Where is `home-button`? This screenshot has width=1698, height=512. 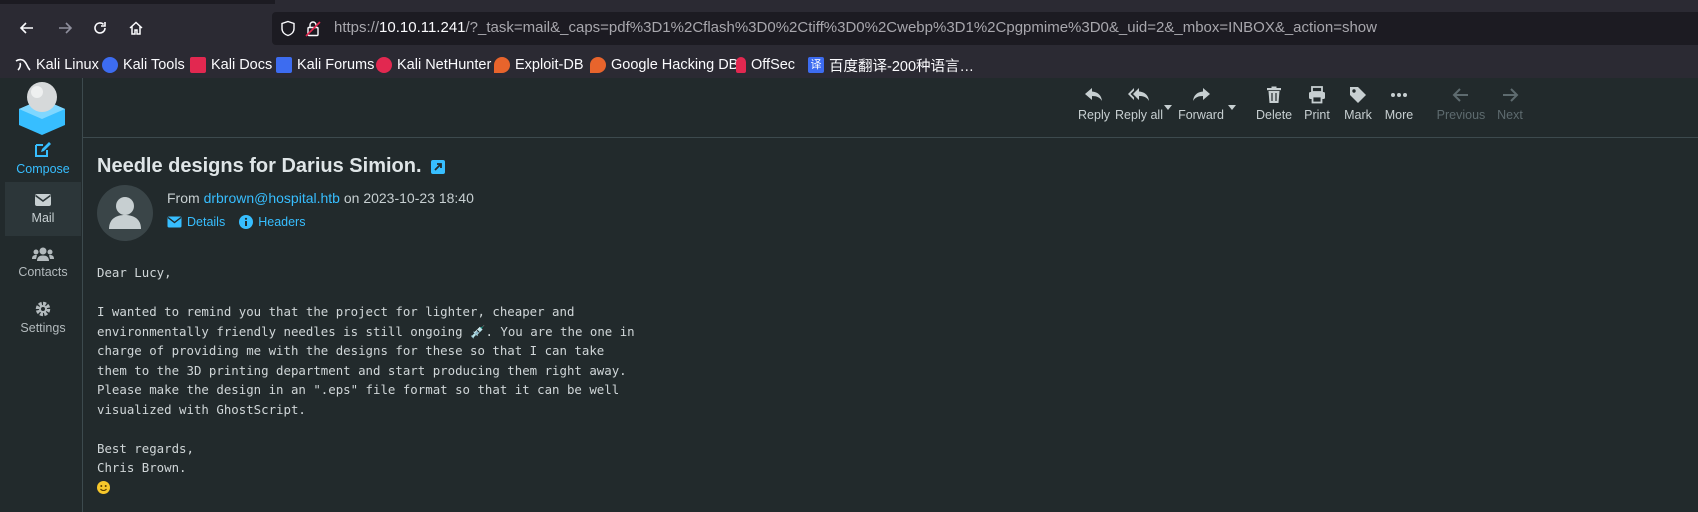 home-button is located at coordinates (136, 28).